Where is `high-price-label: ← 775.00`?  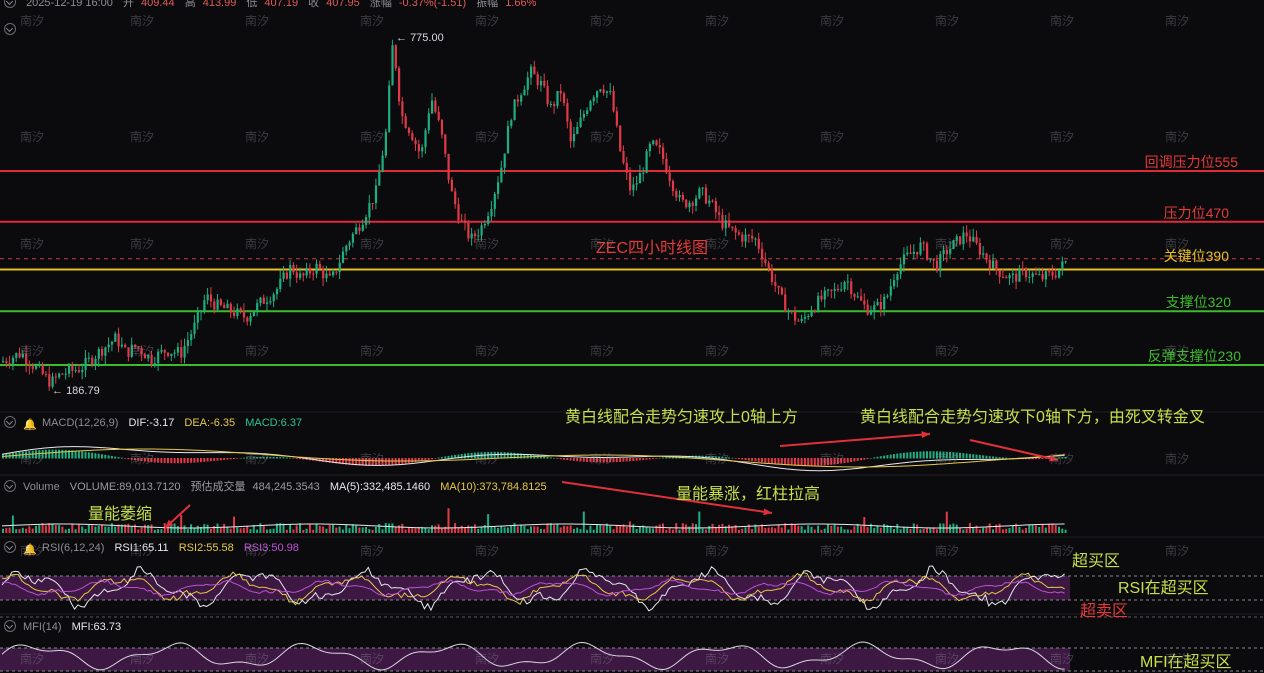 high-price-label: ← 775.00 is located at coordinates (420, 38).